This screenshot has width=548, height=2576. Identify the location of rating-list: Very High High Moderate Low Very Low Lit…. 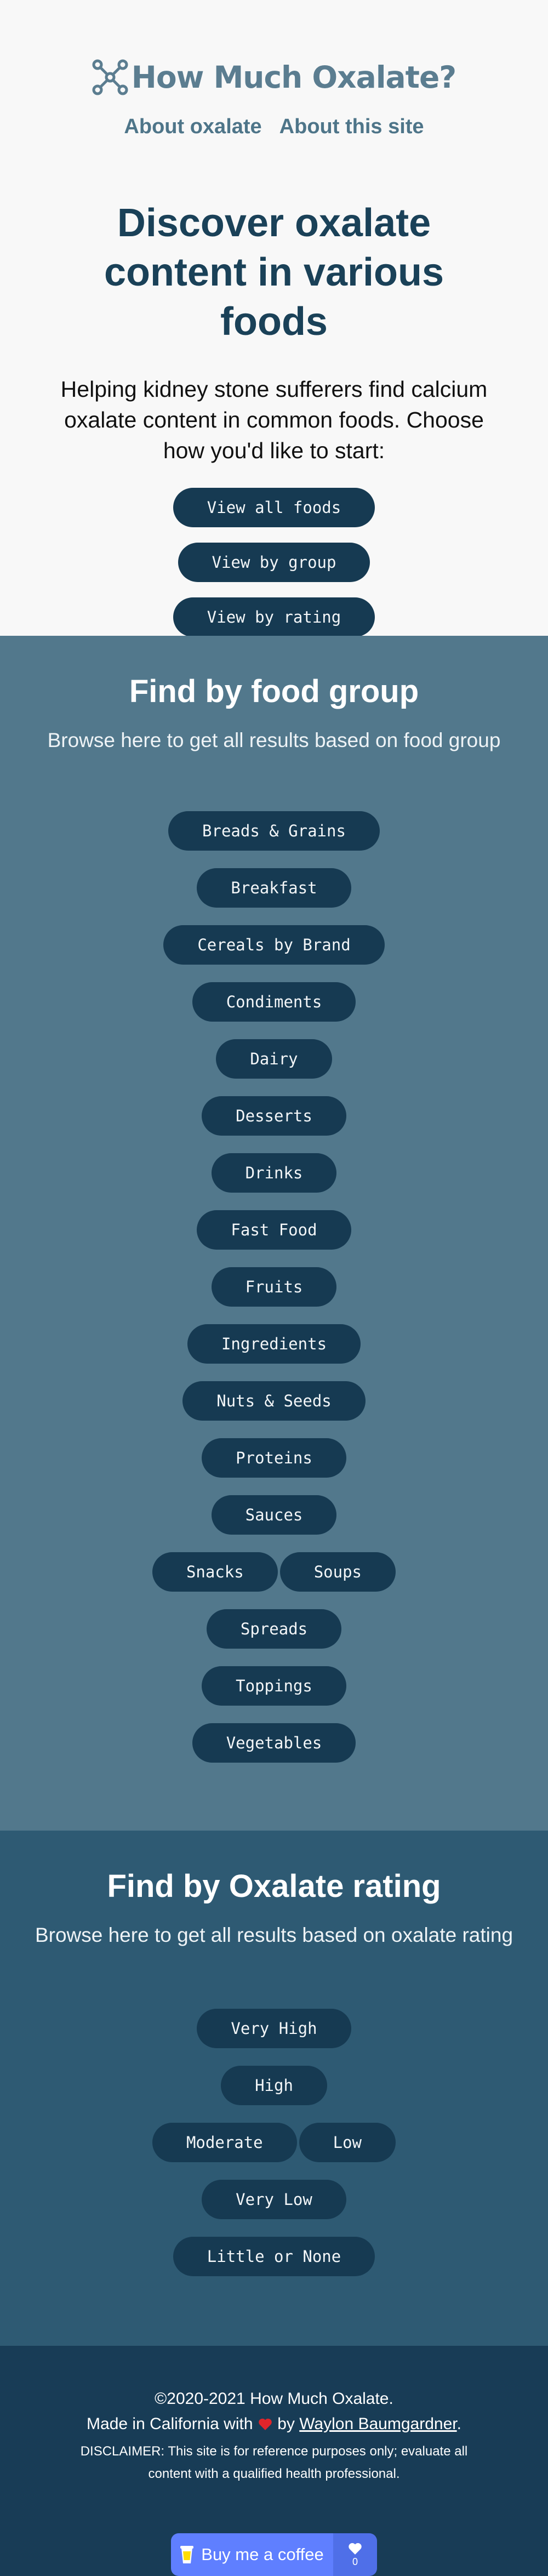
(274, 2151).